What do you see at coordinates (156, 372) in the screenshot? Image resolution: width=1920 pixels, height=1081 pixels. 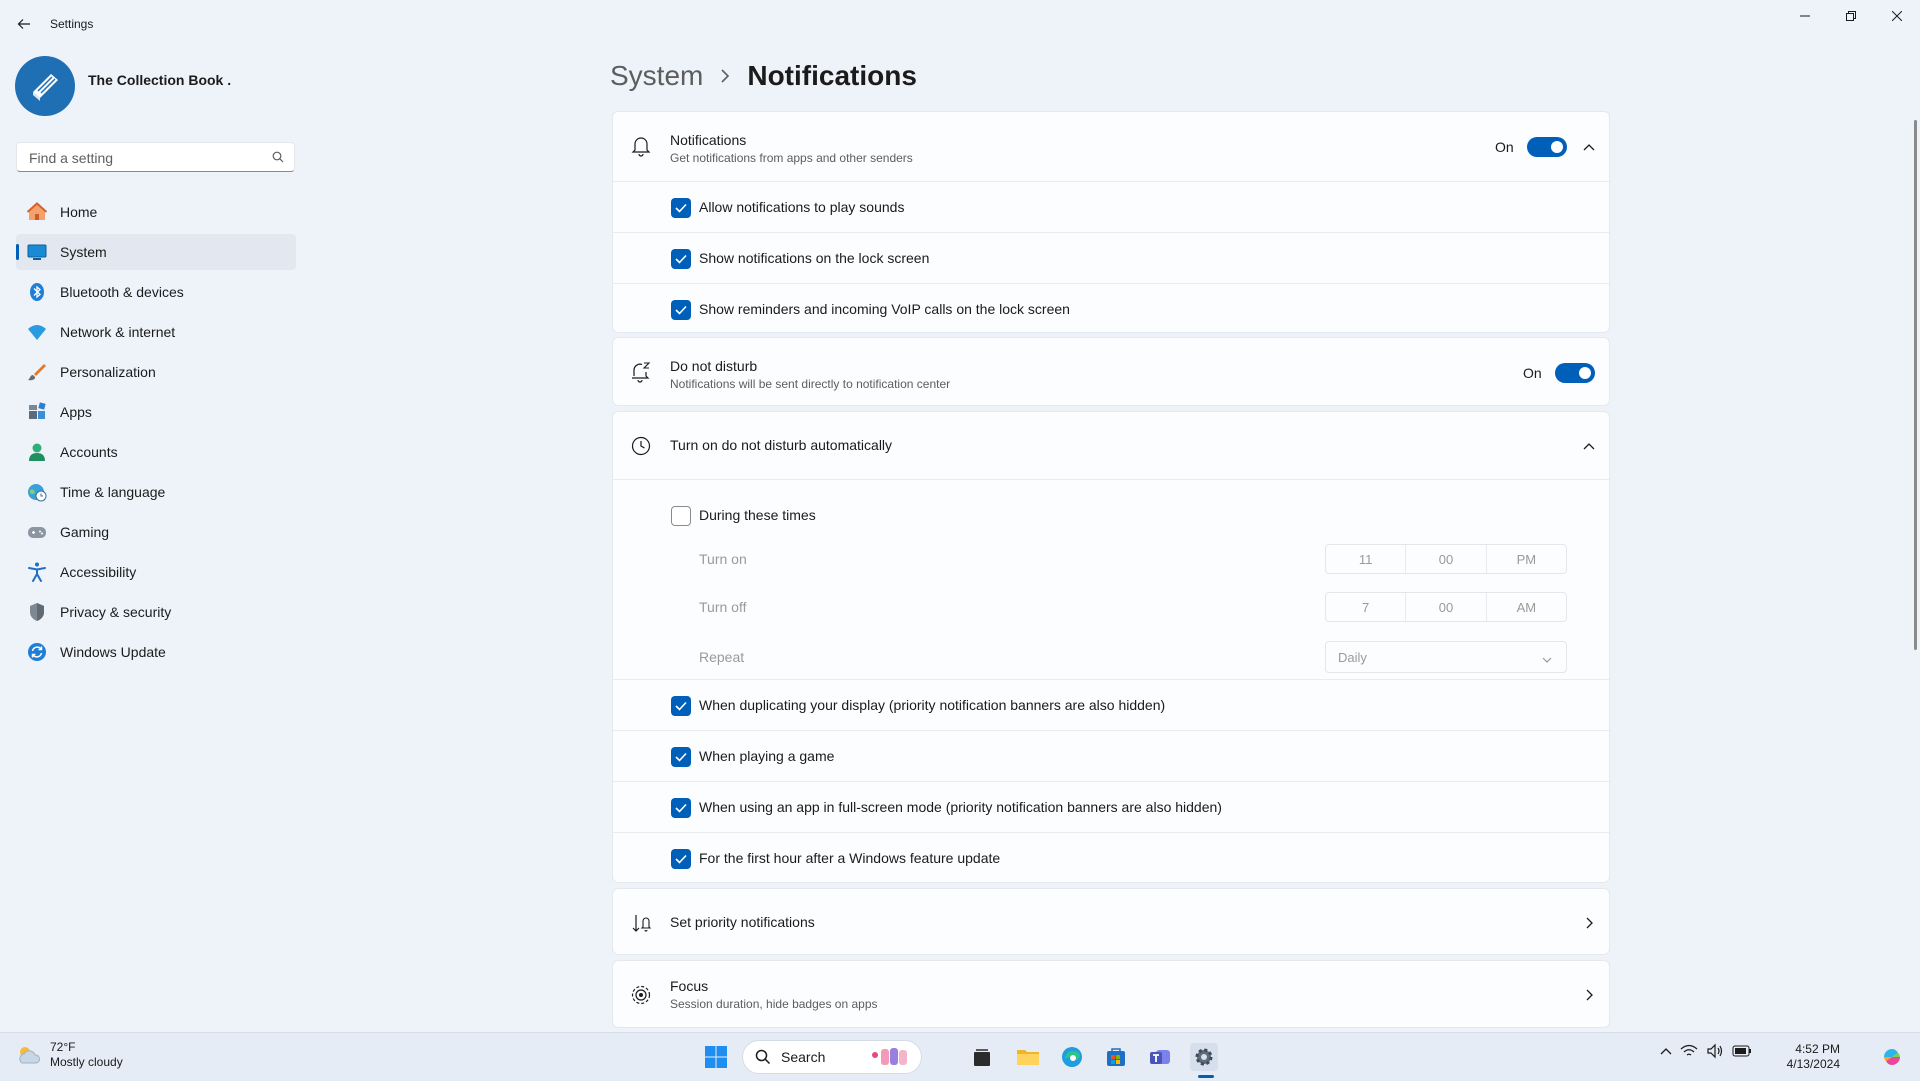 I see `sidebar-item-personalization: Personalization` at bounding box center [156, 372].